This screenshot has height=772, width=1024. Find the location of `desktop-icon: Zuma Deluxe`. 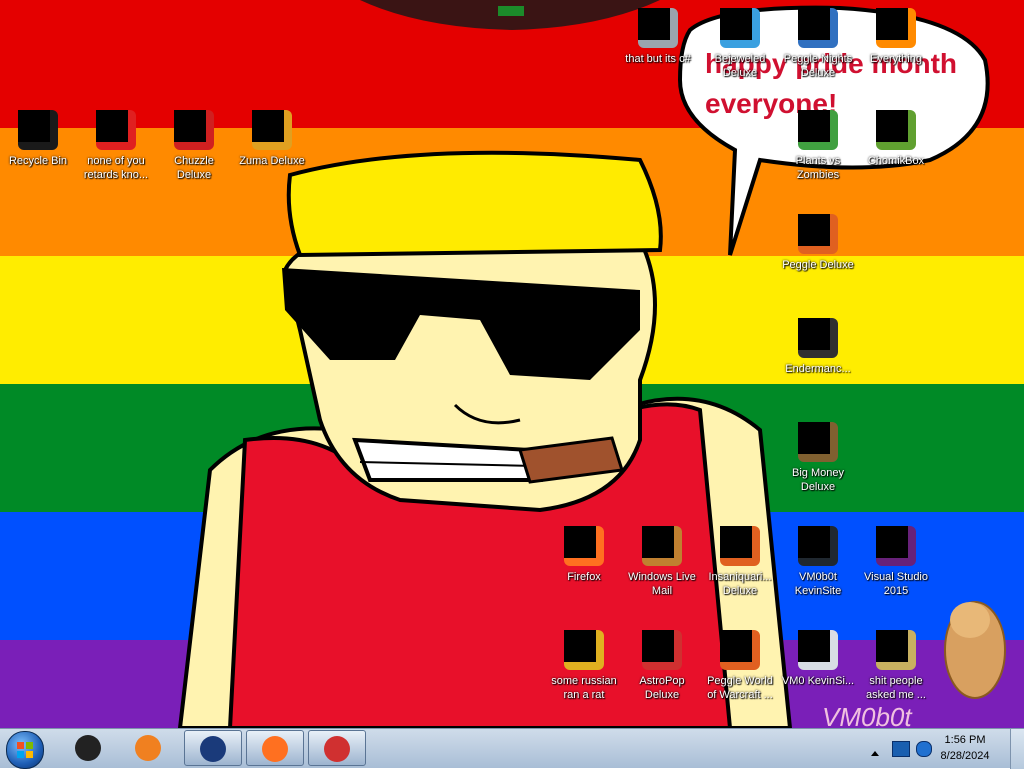

desktop-icon: Zuma Deluxe is located at coordinates (272, 139).